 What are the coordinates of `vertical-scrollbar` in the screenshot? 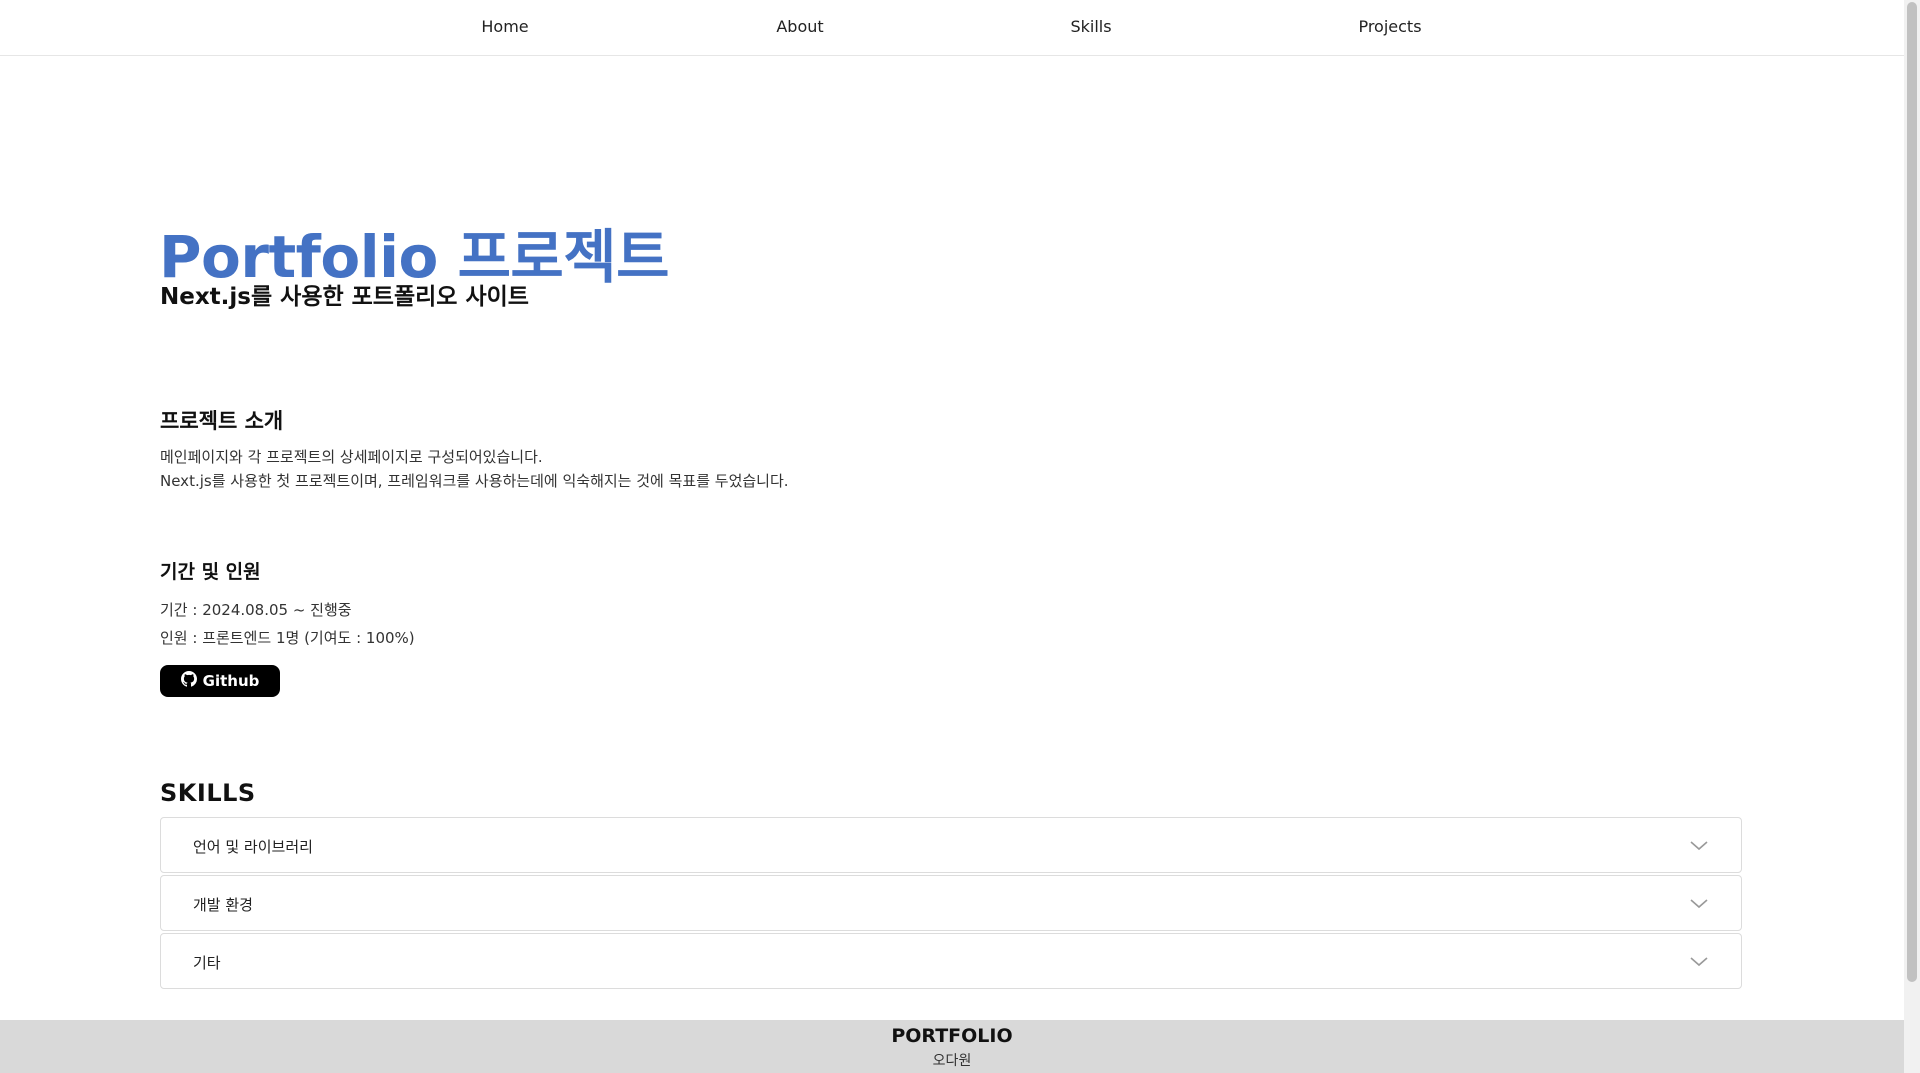 It's located at (1912, 536).